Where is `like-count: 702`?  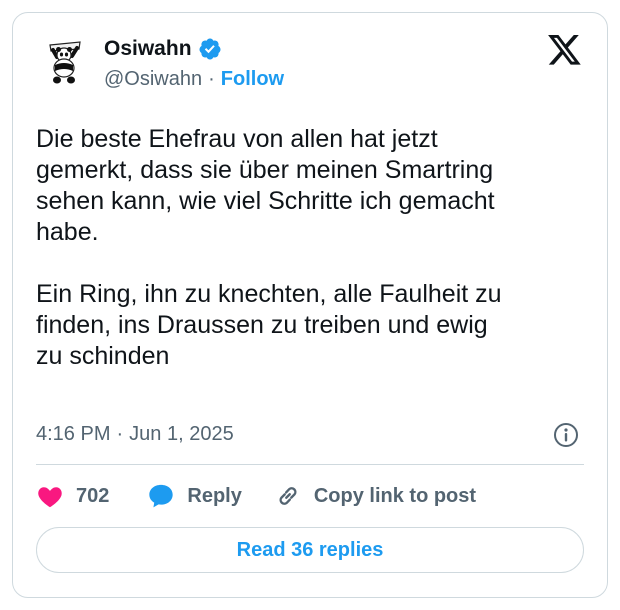
like-count: 702 is located at coordinates (93, 495).